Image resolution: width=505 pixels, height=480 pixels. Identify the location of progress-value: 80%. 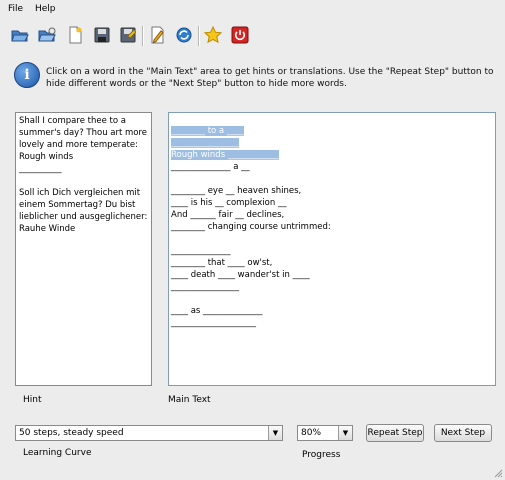
(311, 433).